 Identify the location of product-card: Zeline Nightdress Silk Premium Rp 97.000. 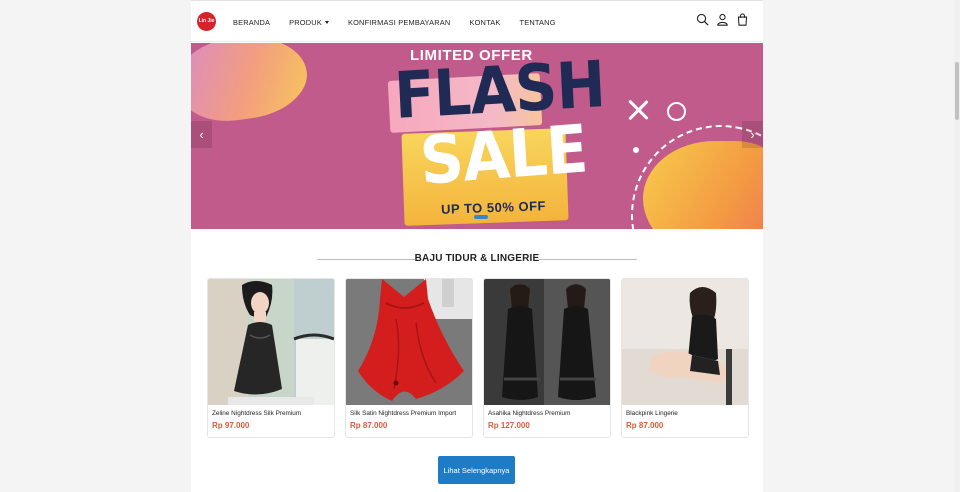
(271, 358).